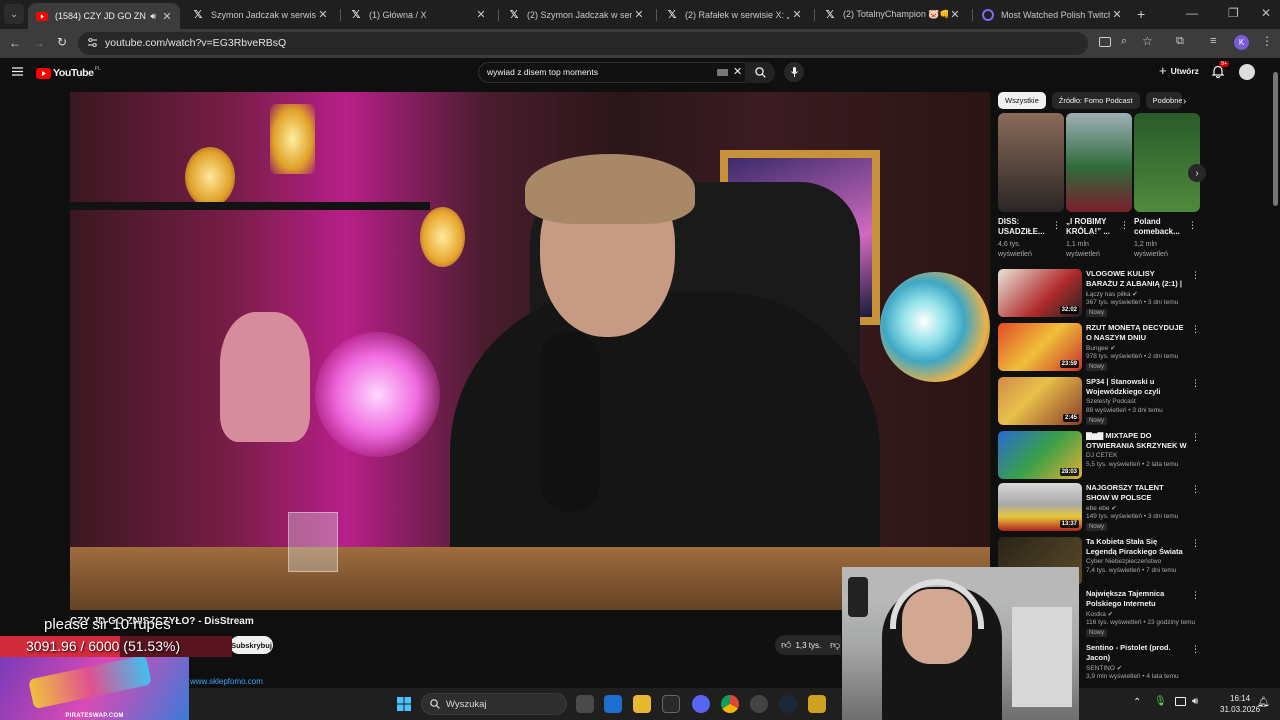  I want to click on tab-search-button: ⌄, so click(14, 14).